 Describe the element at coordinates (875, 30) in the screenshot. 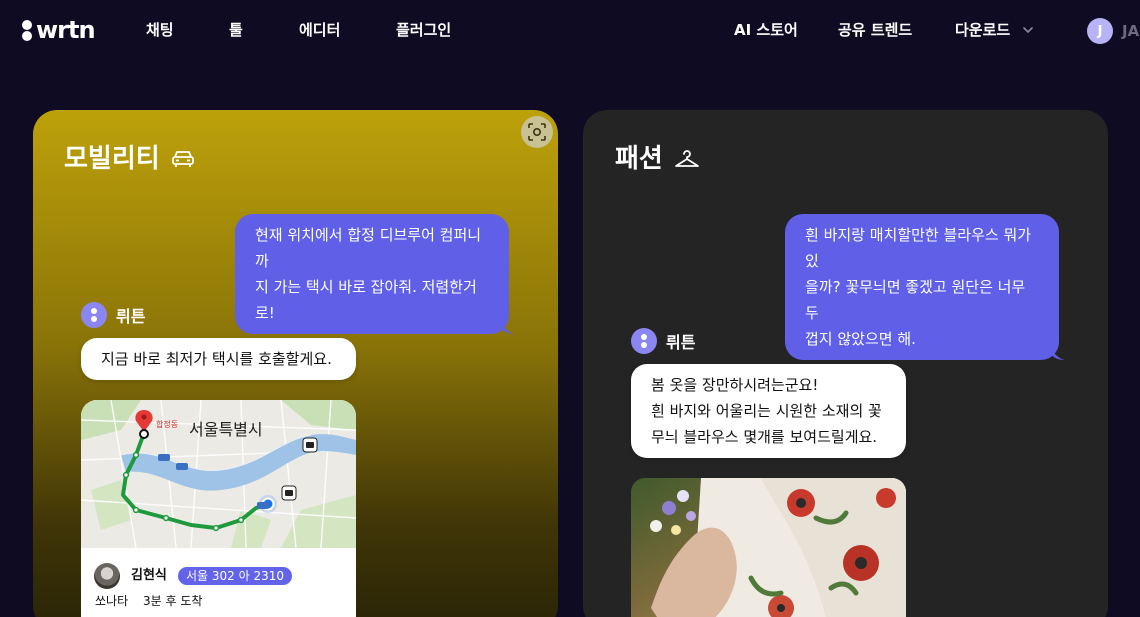

I see `nav-item-share-trend: 공유 트렌드` at that location.